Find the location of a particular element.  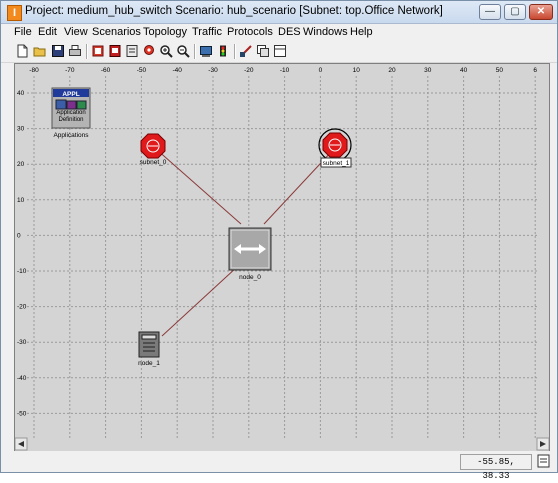

export-icon is located at coordinates (544, 461).